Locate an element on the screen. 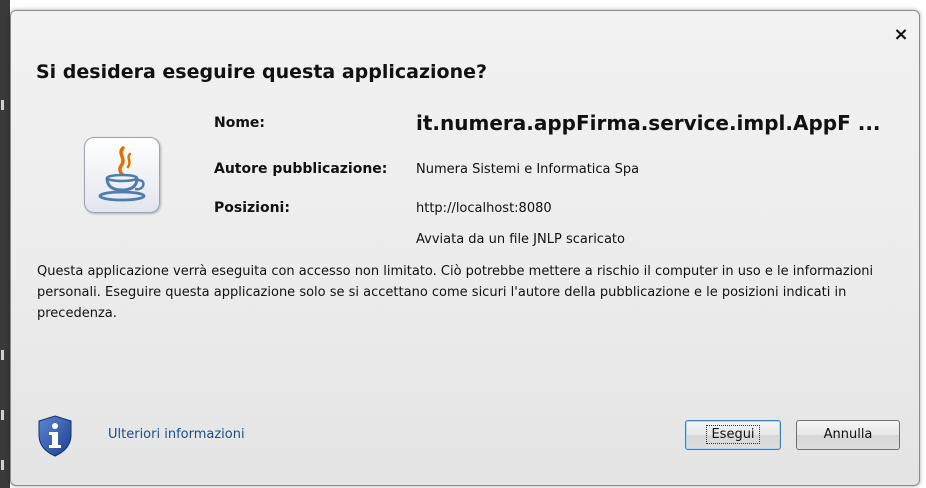 This screenshot has height=488, width=926. run-button-label: Esegui is located at coordinates (733, 434).